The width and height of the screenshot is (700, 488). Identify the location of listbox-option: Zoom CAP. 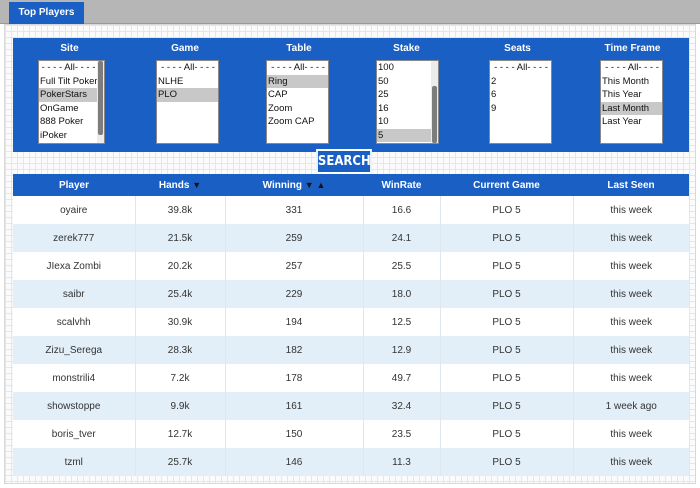
(297, 122).